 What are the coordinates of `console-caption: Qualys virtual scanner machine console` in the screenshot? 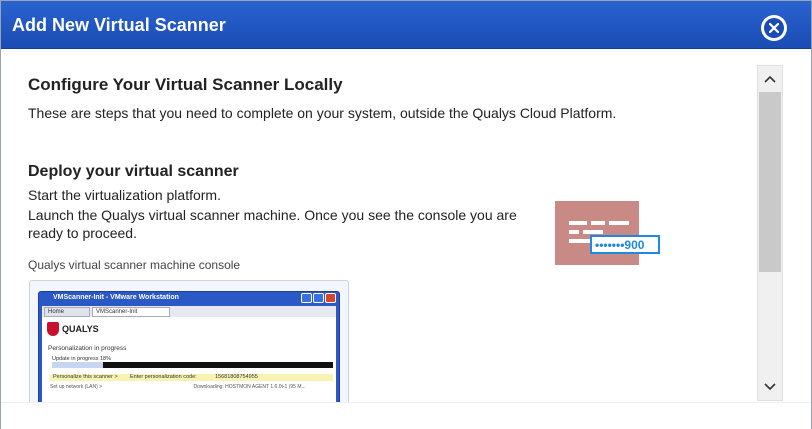 It's located at (134, 265).